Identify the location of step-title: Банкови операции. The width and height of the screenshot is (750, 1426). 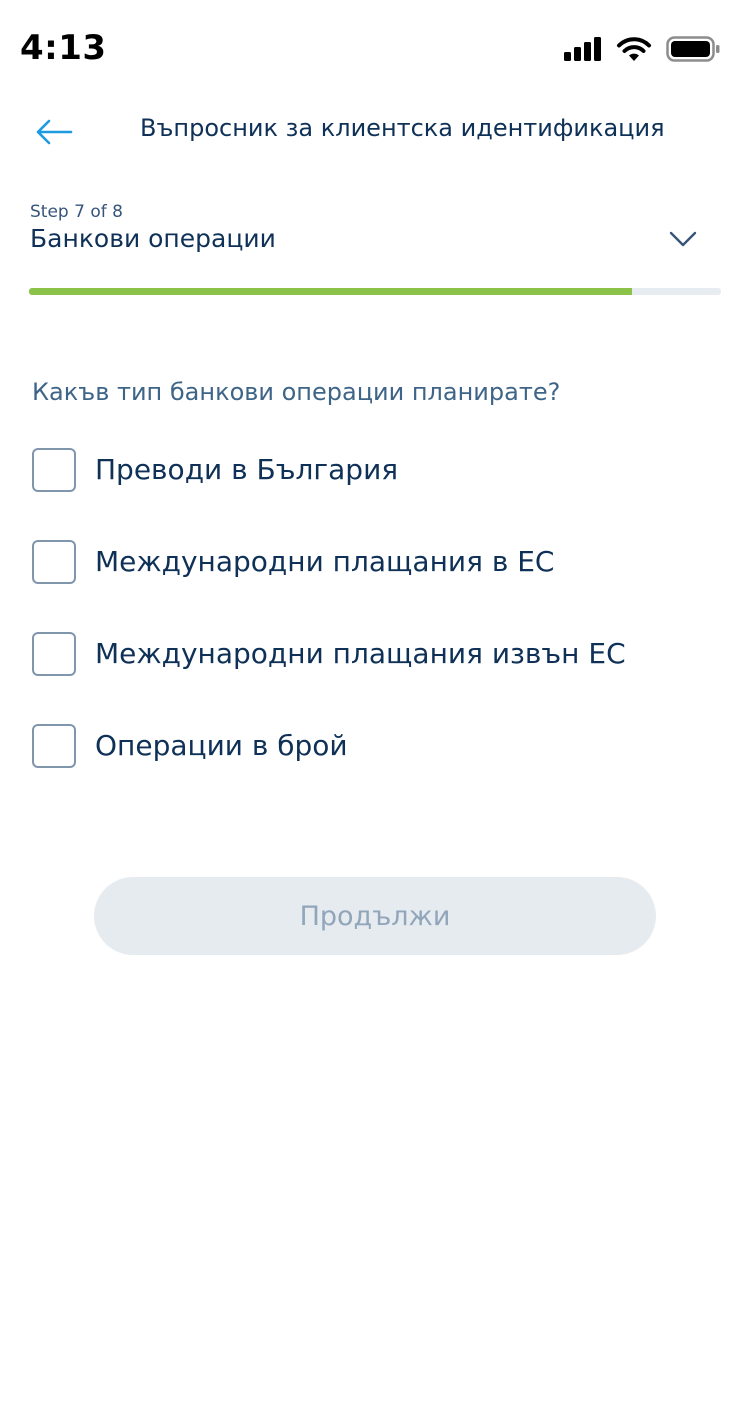
(153, 238).